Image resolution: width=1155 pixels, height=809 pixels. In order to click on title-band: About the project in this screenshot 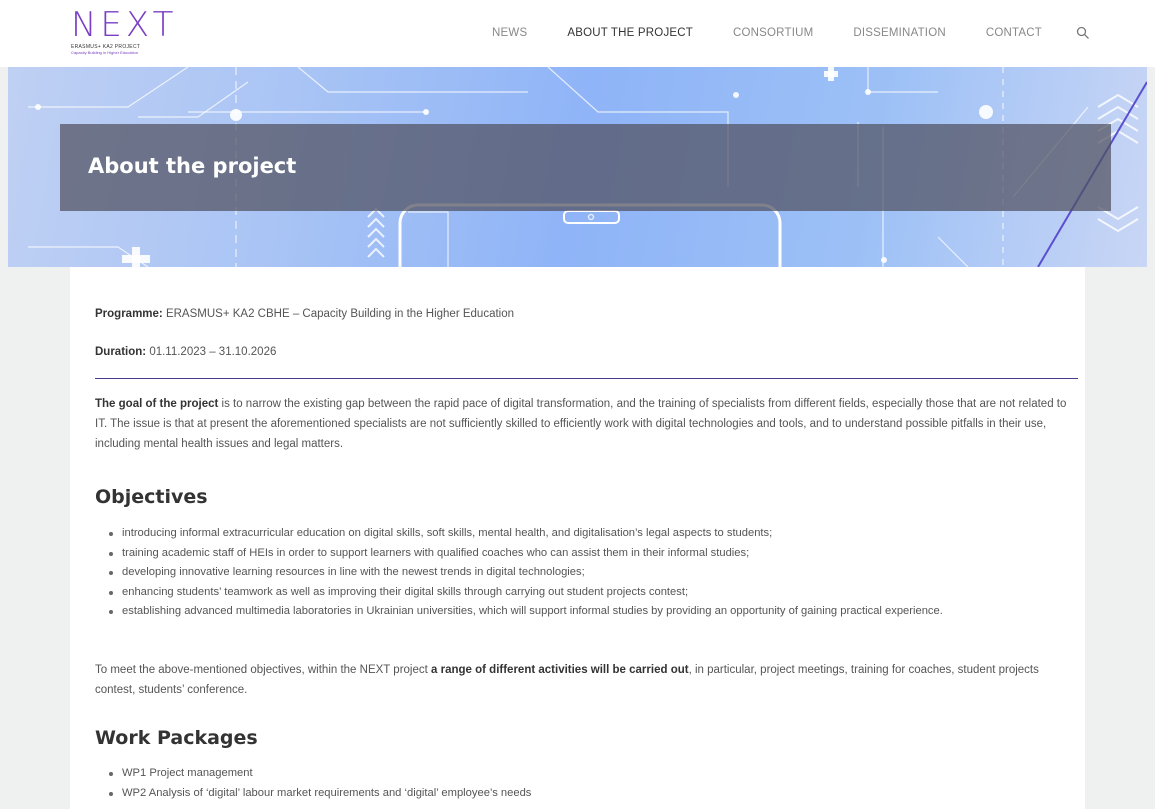, I will do `click(585, 167)`.